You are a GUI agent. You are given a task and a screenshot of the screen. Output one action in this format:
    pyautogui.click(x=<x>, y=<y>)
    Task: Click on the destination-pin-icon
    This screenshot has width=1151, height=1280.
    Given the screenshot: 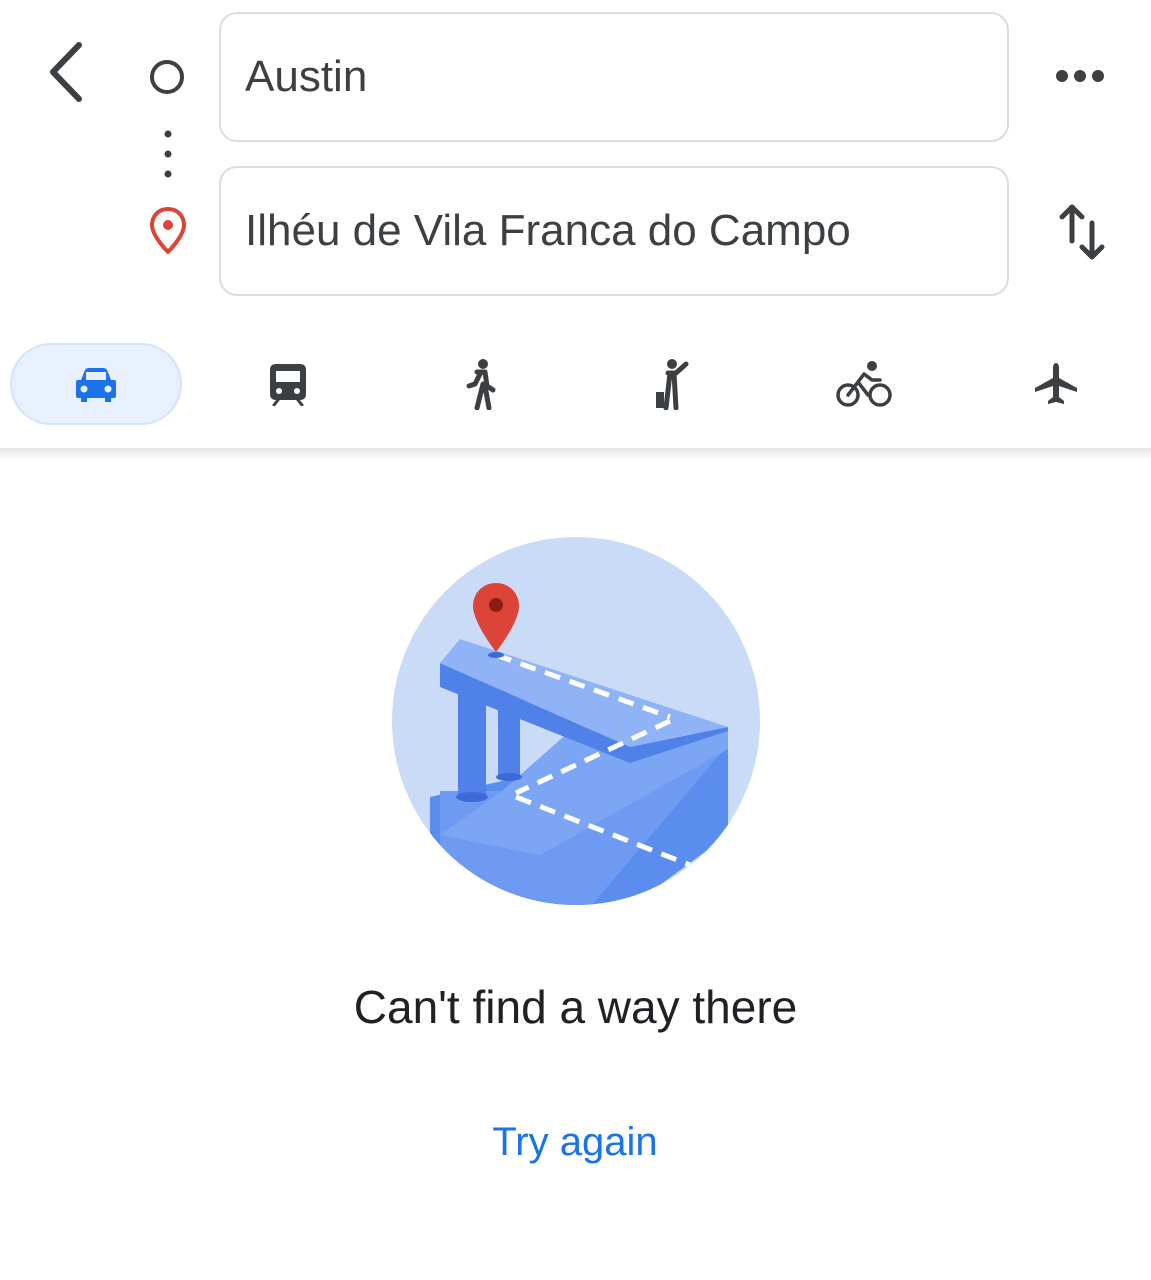 What is the action you would take?
    pyautogui.click(x=168, y=230)
    